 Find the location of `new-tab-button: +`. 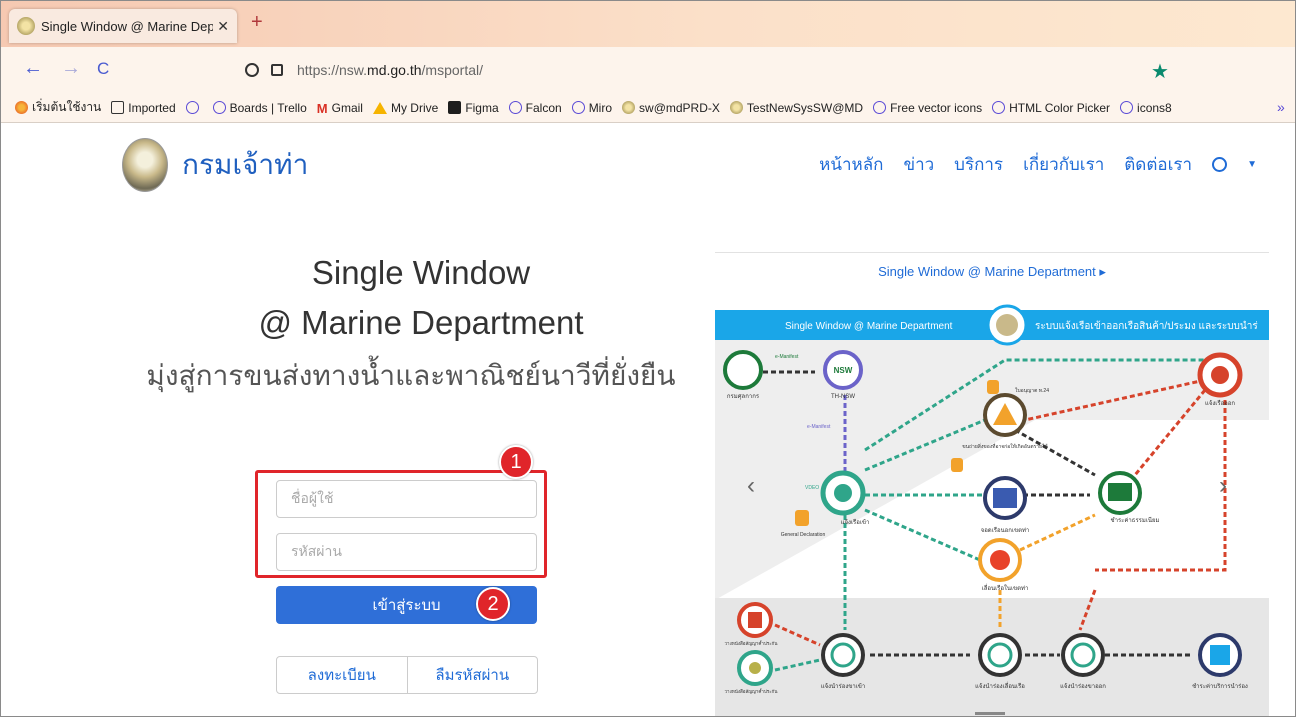

new-tab-button: + is located at coordinates (257, 22).